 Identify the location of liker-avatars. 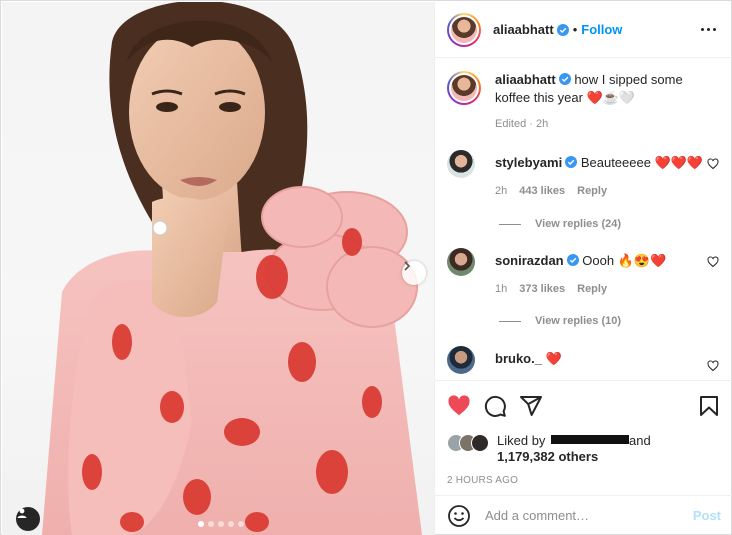
(469, 443).